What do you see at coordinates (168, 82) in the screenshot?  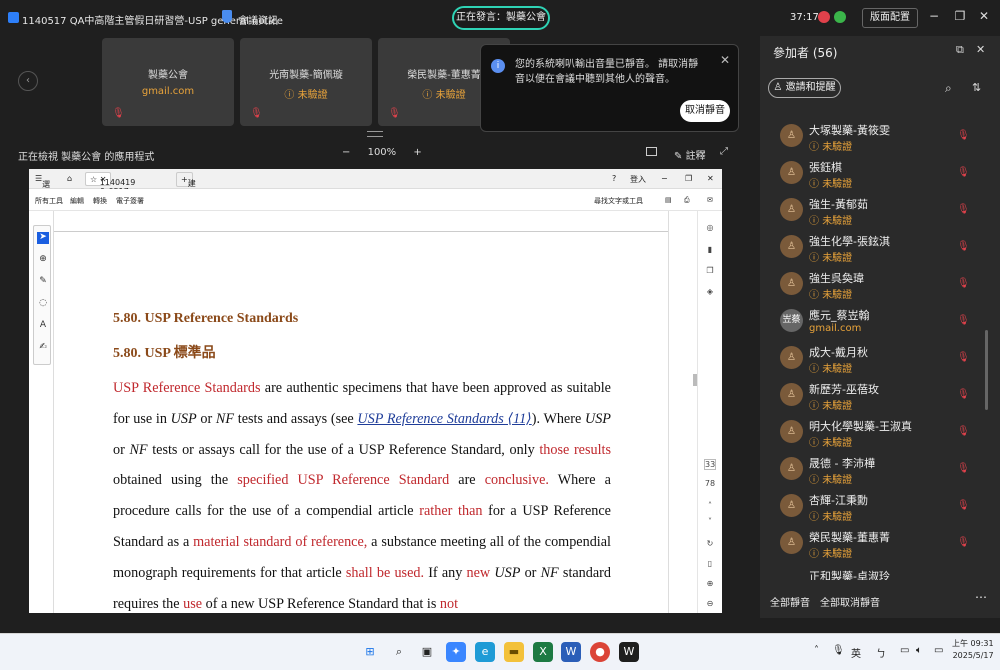 I see `video-tile: 製藥公會 gmail.com 🎙︎` at bounding box center [168, 82].